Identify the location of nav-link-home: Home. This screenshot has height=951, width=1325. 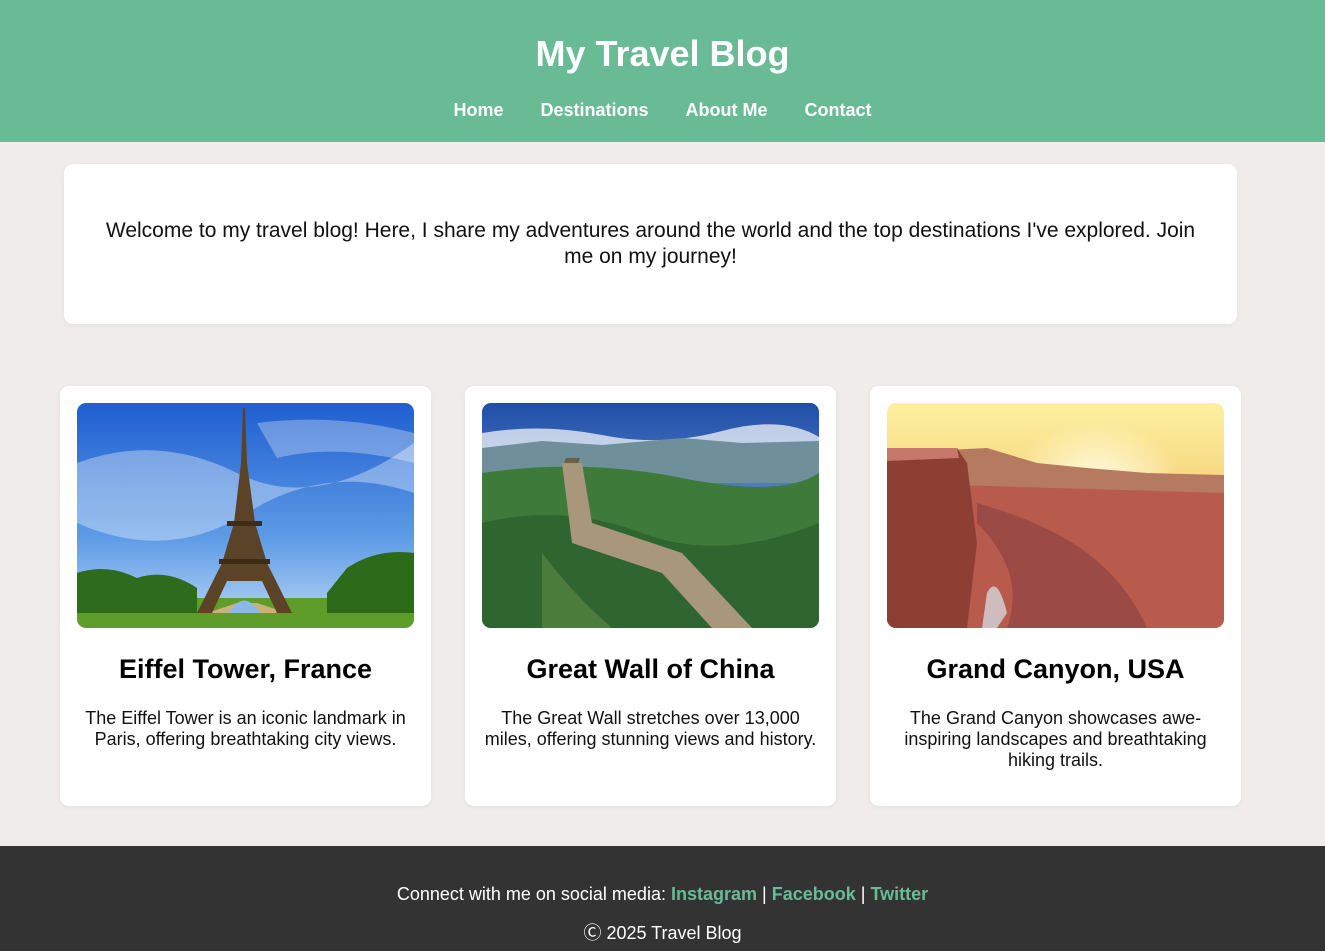
(478, 110).